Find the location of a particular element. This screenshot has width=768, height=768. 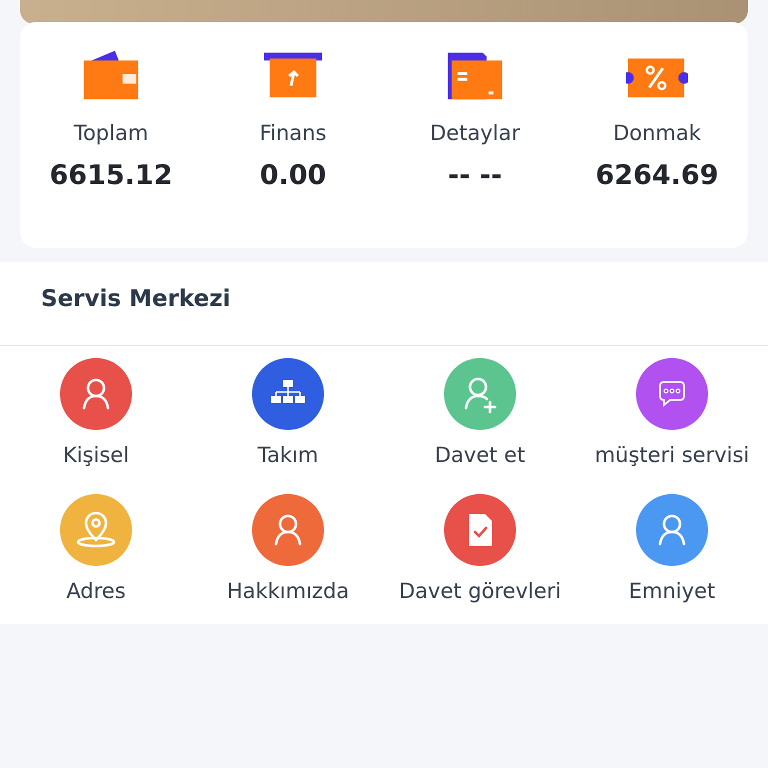

service-label: Takım is located at coordinates (288, 456).